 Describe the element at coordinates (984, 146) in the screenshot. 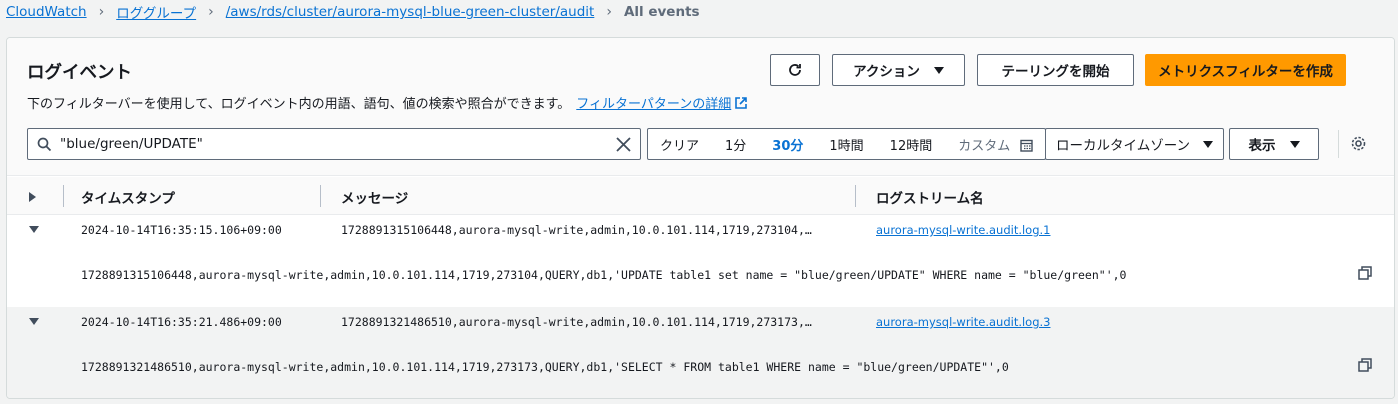

I see `custom-label: カスタム` at that location.